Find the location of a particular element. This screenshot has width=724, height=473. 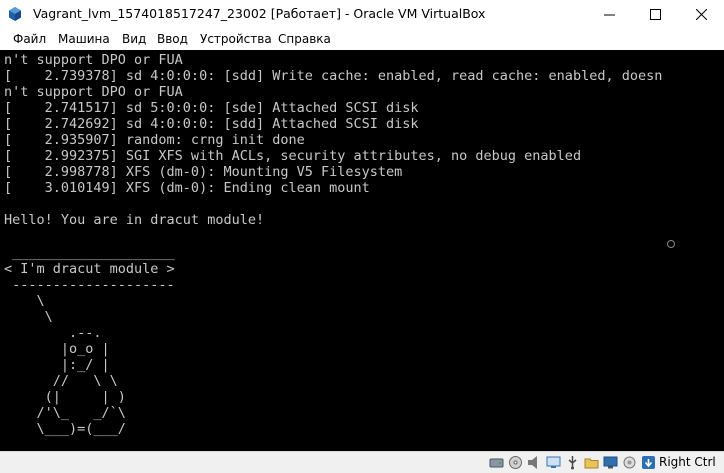

display-icon is located at coordinates (610, 462).